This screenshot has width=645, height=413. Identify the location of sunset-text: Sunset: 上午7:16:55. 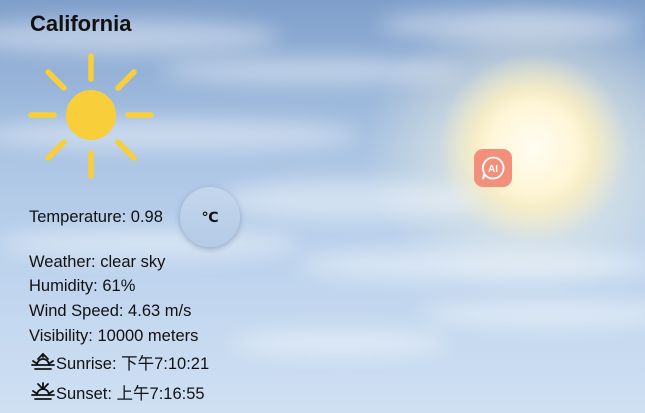
(130, 394).